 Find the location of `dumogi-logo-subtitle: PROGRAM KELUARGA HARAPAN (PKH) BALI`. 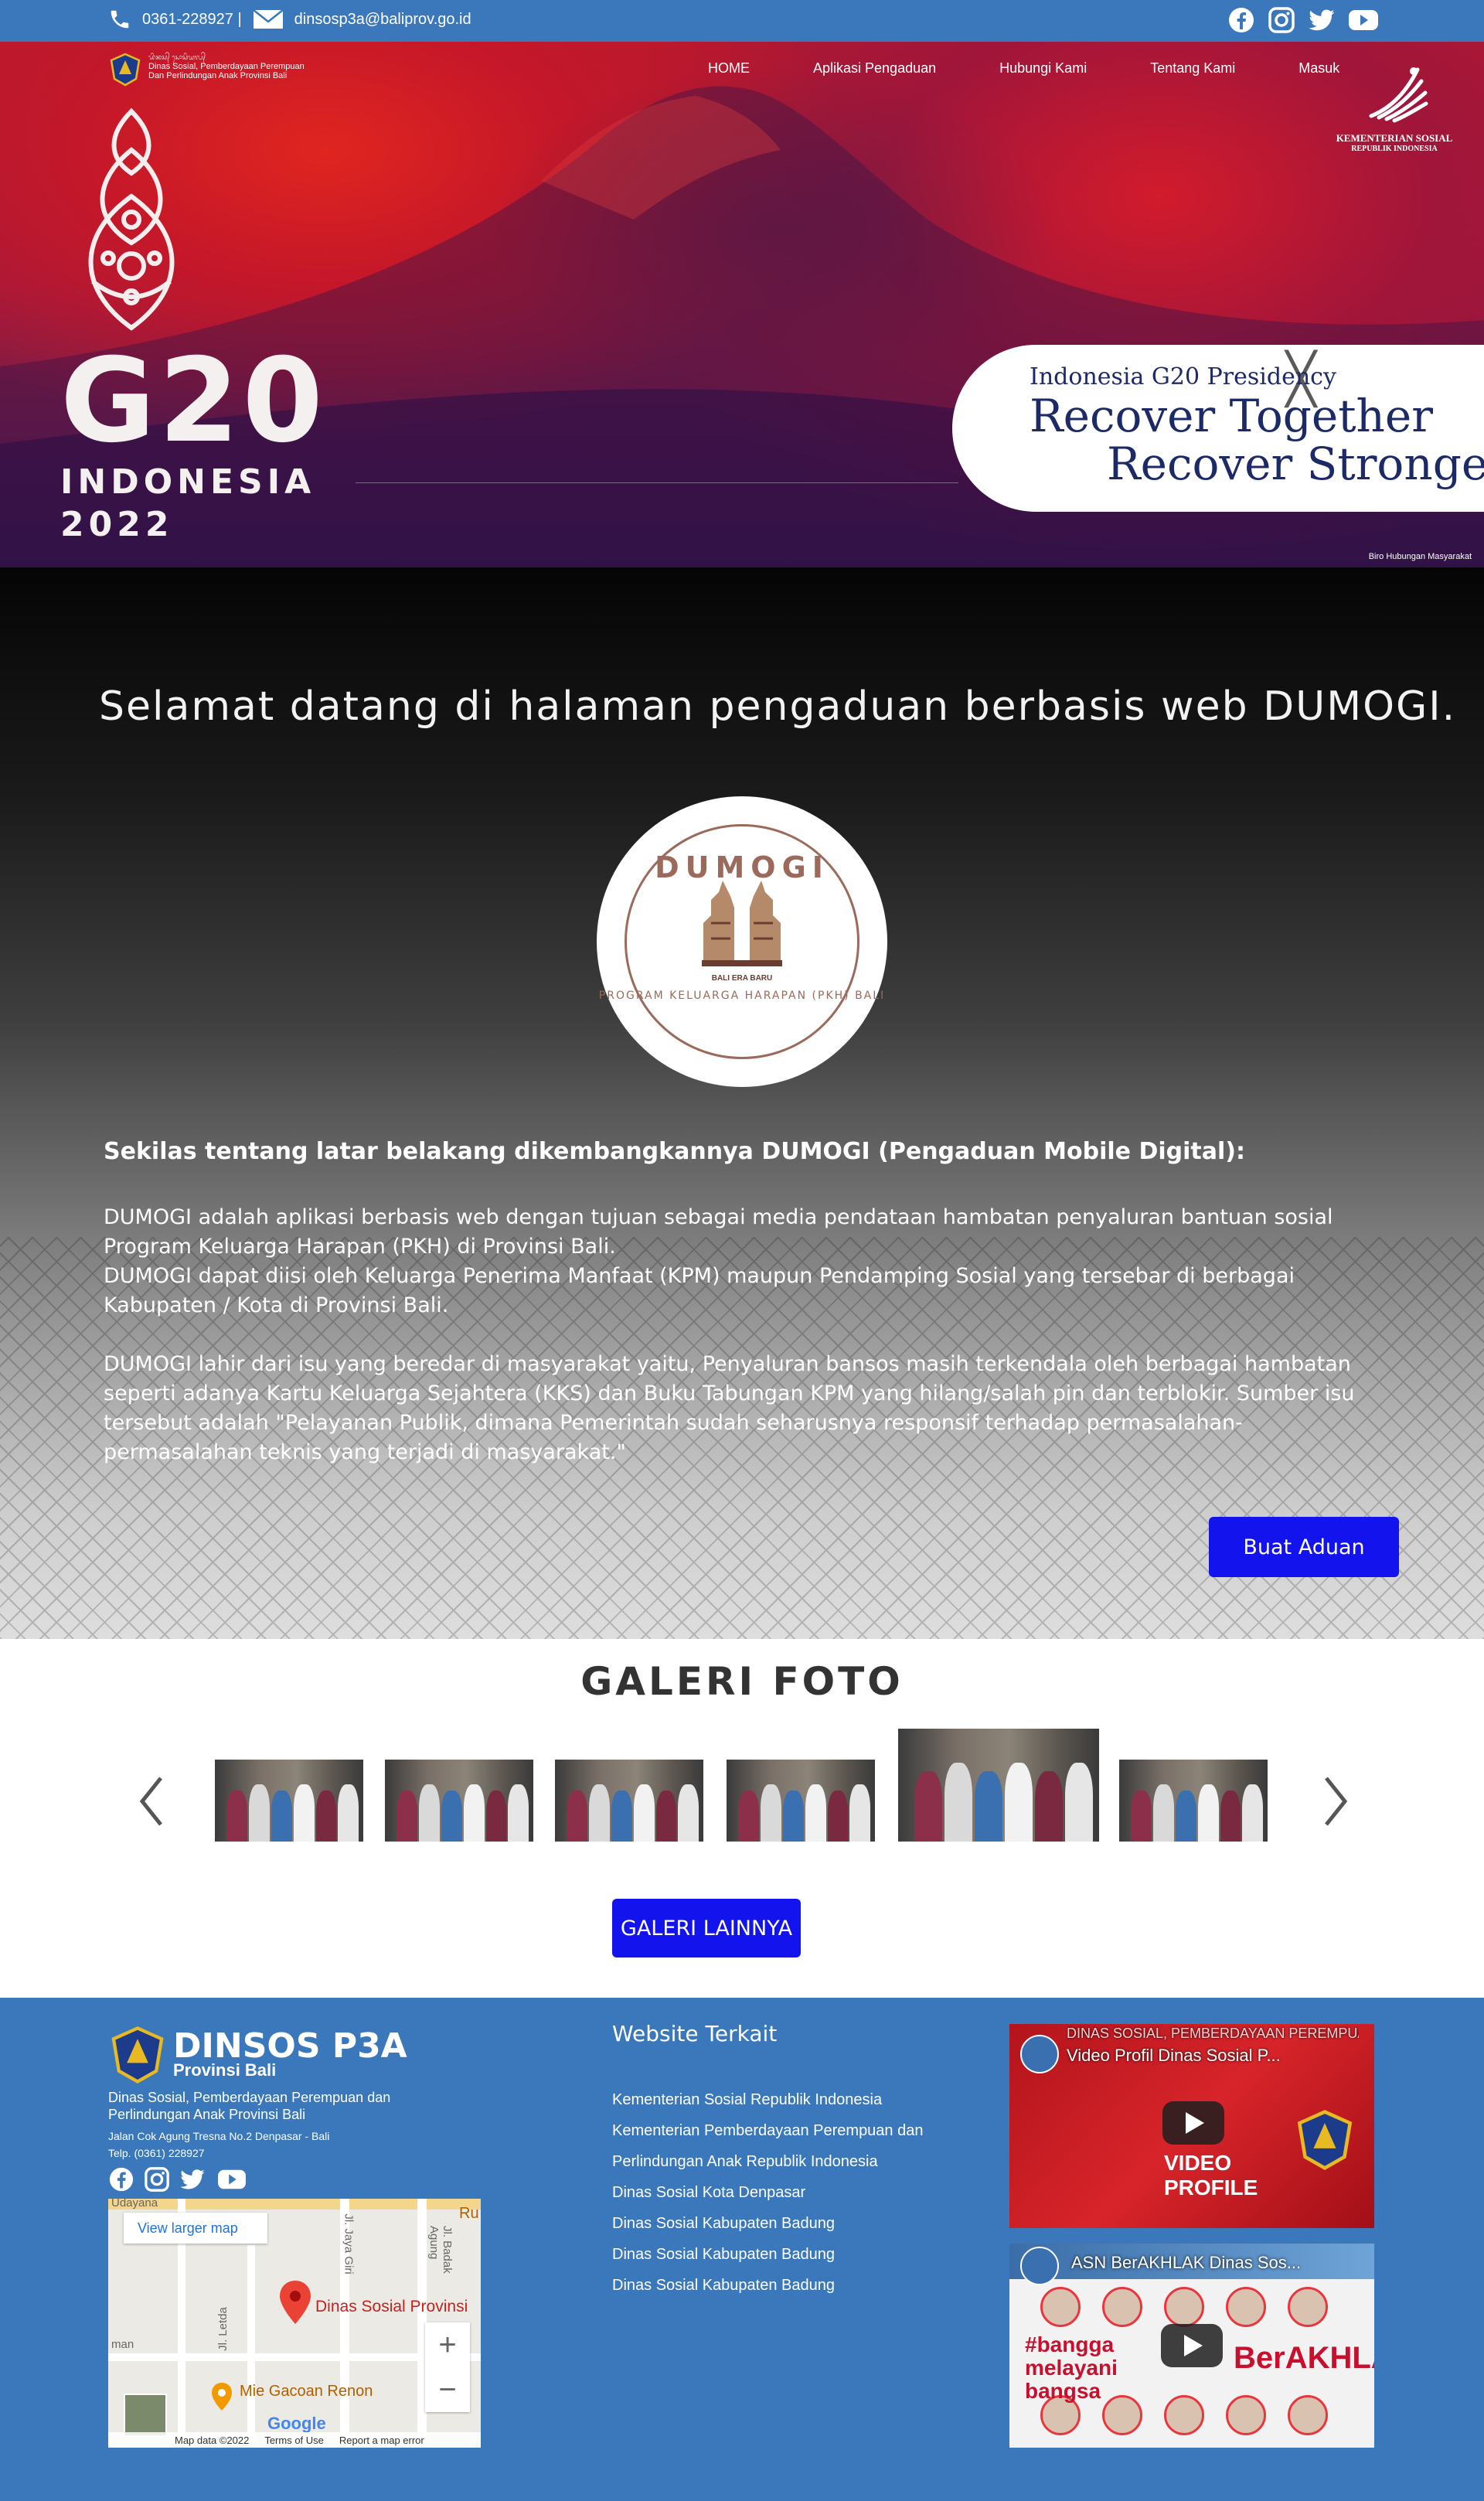

dumogi-logo-subtitle: PROGRAM KELUARGA HARAPAN (PKH) BALI is located at coordinates (742, 996).